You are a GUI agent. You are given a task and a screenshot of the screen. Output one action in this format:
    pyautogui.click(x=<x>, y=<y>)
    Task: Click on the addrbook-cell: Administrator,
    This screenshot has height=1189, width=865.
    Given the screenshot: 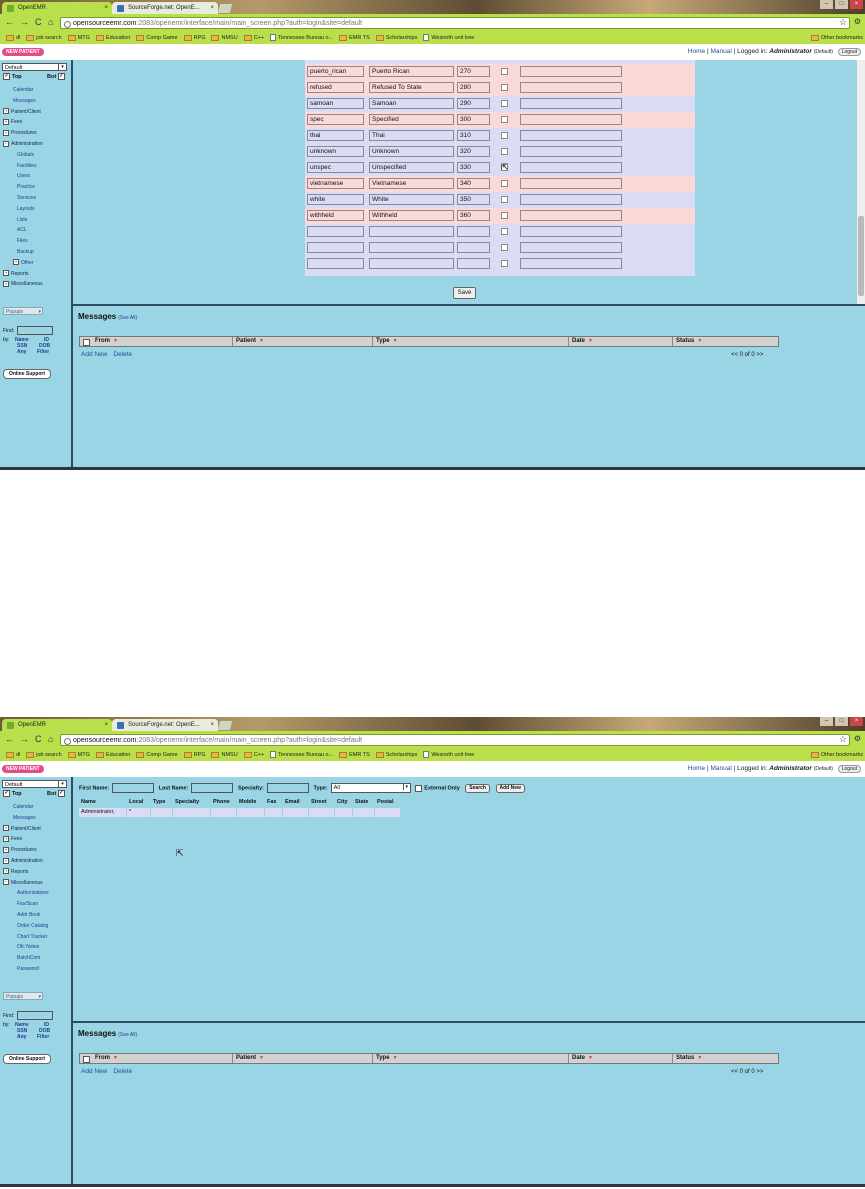 What is the action you would take?
    pyautogui.click(x=103, y=812)
    